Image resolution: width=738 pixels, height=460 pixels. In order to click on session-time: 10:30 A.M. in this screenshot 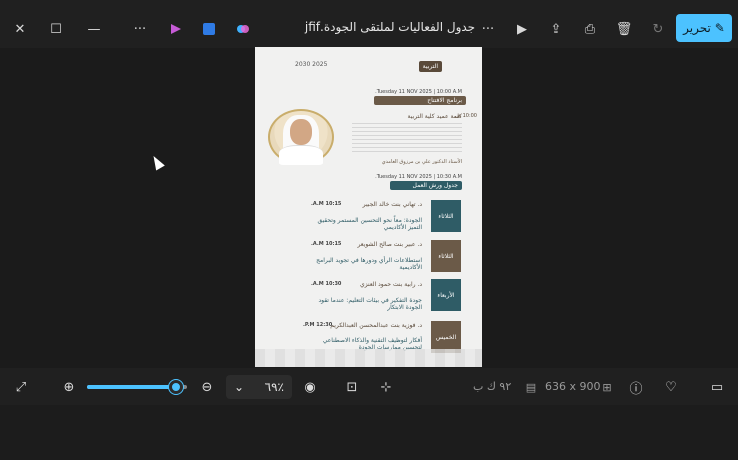, I will do `click(326, 284)`.